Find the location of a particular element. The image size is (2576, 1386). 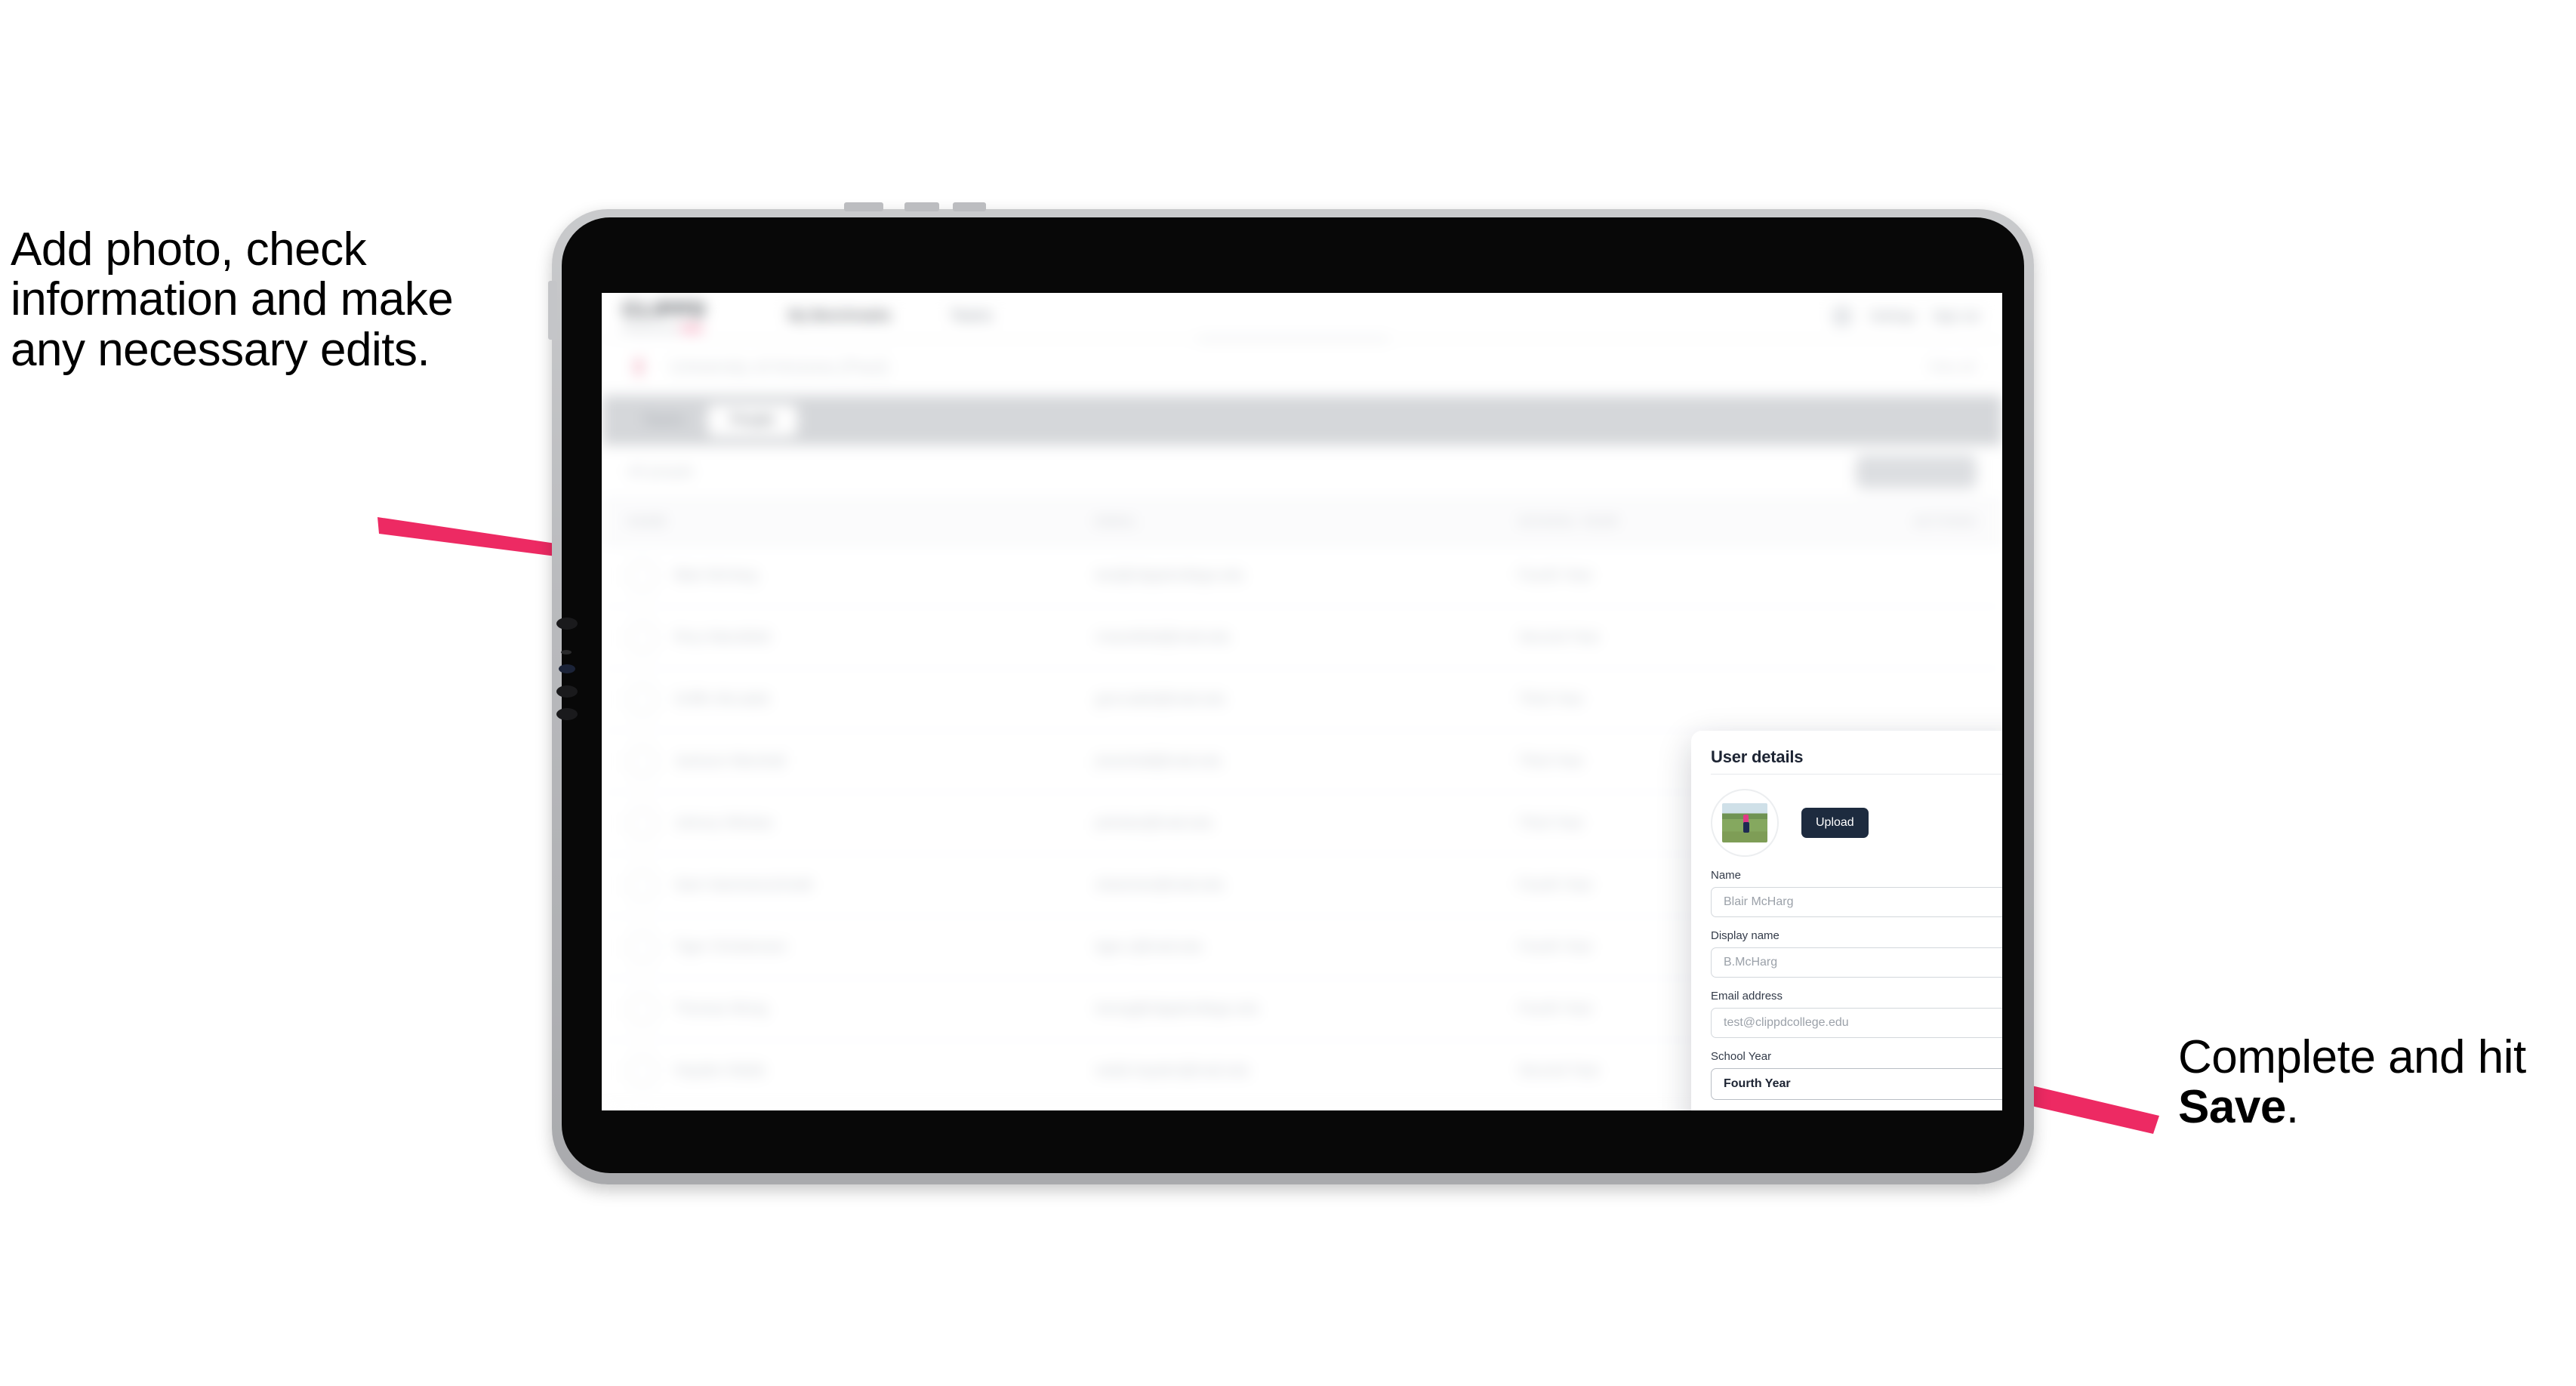

cell-email: jwhelan@mail.edu is located at coordinates (1154, 823).